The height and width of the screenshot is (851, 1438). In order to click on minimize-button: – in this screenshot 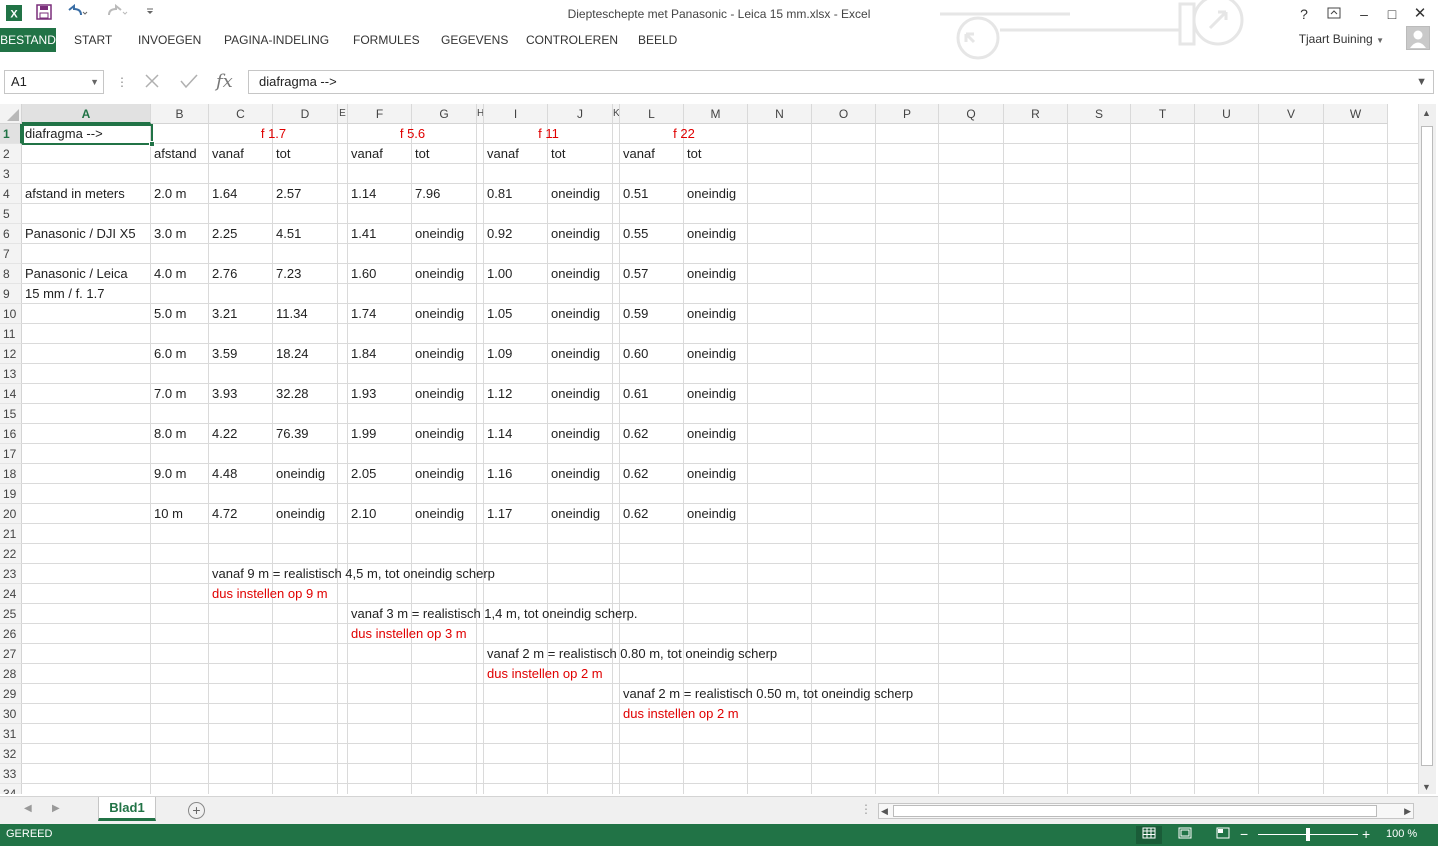, I will do `click(1364, 14)`.